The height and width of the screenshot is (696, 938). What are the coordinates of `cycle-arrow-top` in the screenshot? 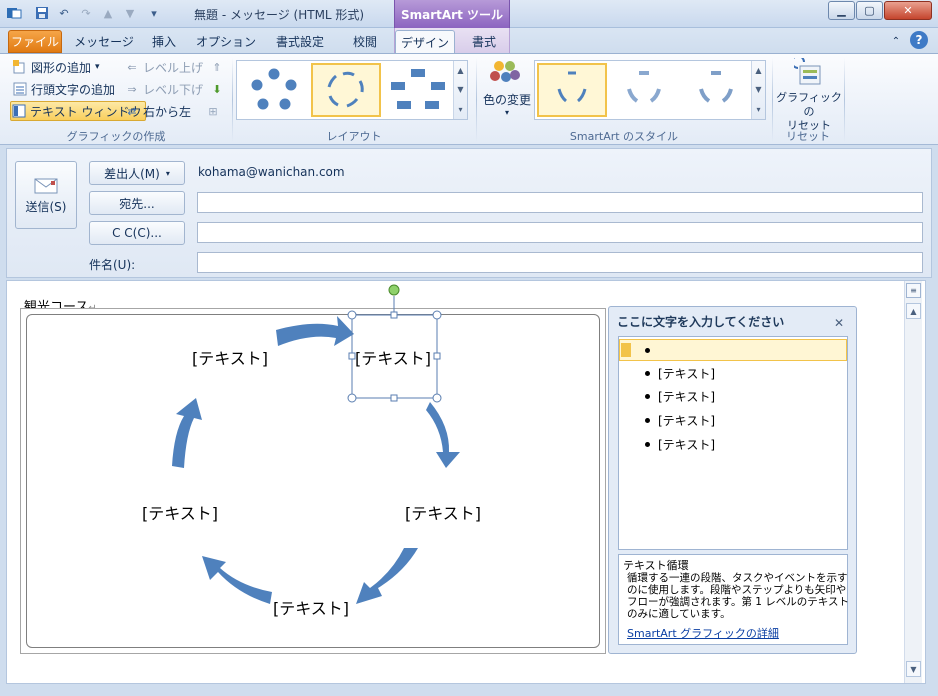 It's located at (315, 331).